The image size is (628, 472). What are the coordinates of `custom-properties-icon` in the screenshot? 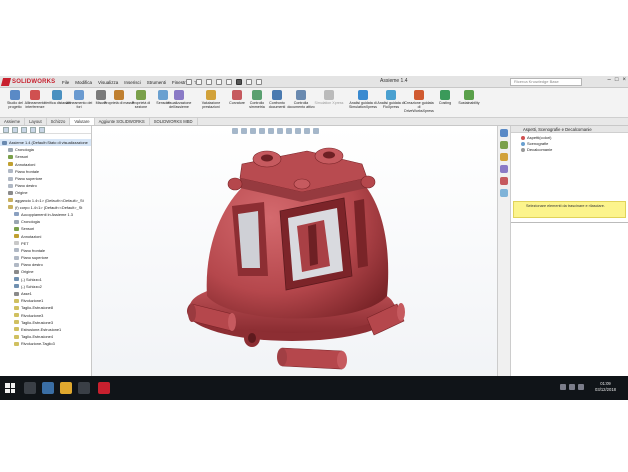 It's located at (504, 193).